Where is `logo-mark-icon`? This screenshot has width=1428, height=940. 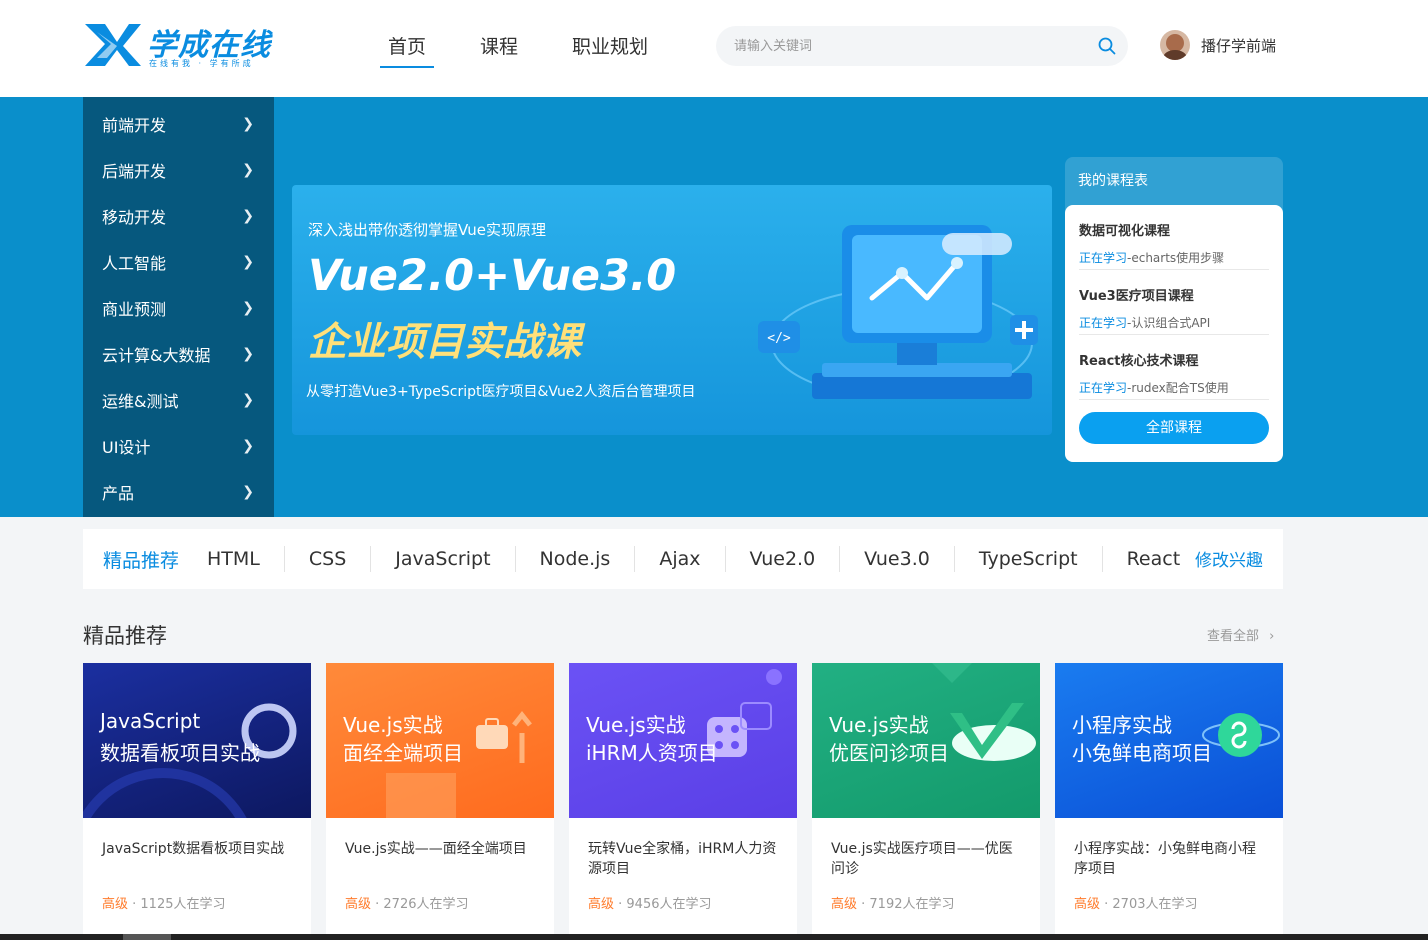 logo-mark-icon is located at coordinates (113, 45).